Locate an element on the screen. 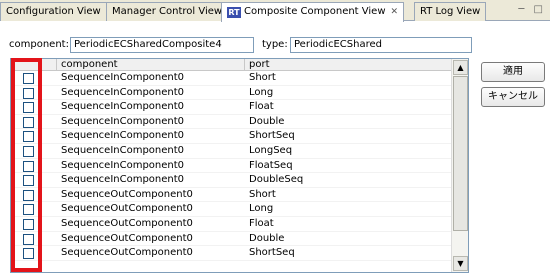 The width and height of the screenshot is (550, 273). component-field: PeriodicECSharedComposite4 is located at coordinates (162, 45).